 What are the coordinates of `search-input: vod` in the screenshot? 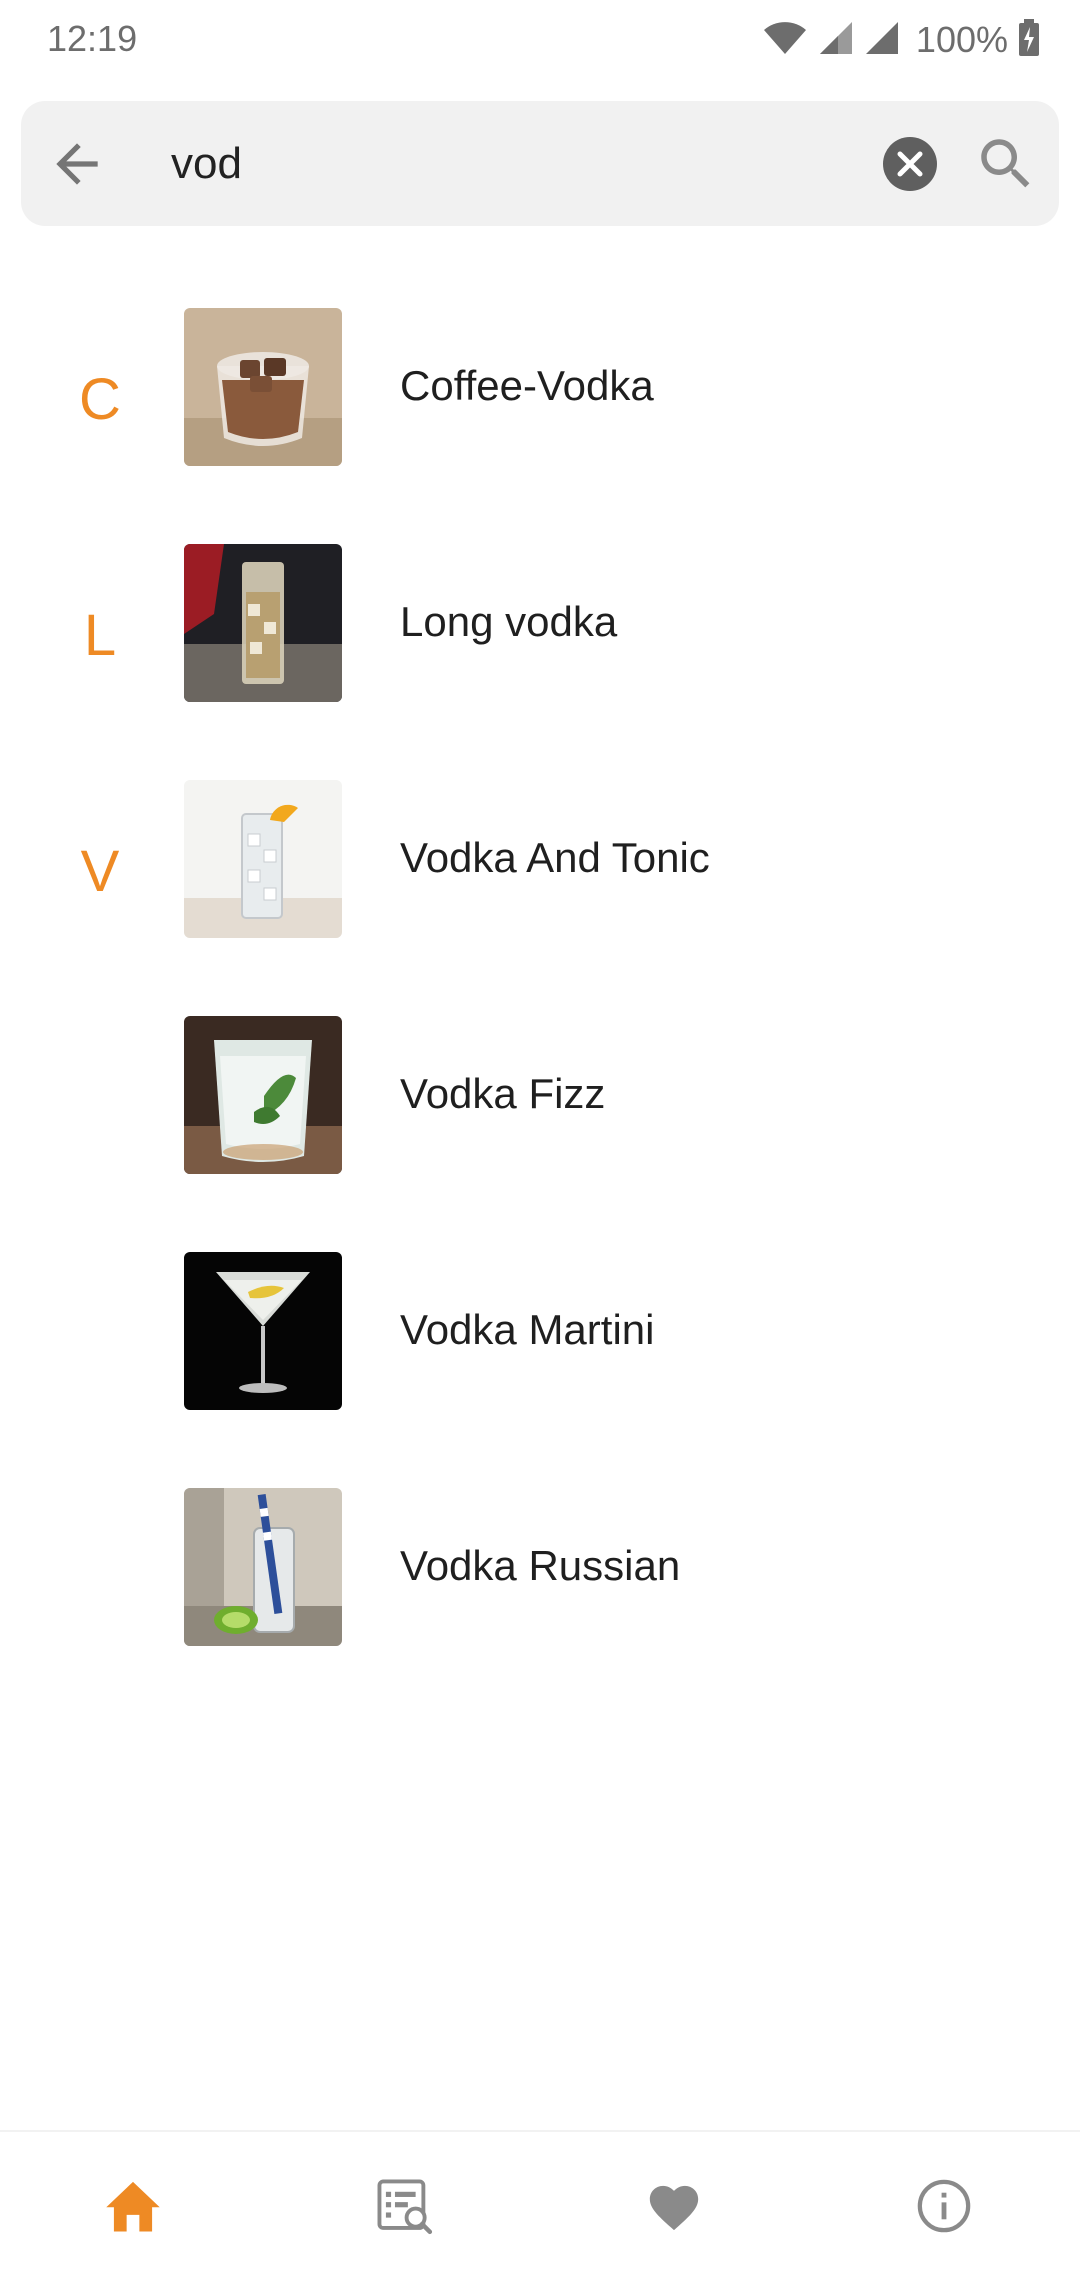 It's located at (521, 164).